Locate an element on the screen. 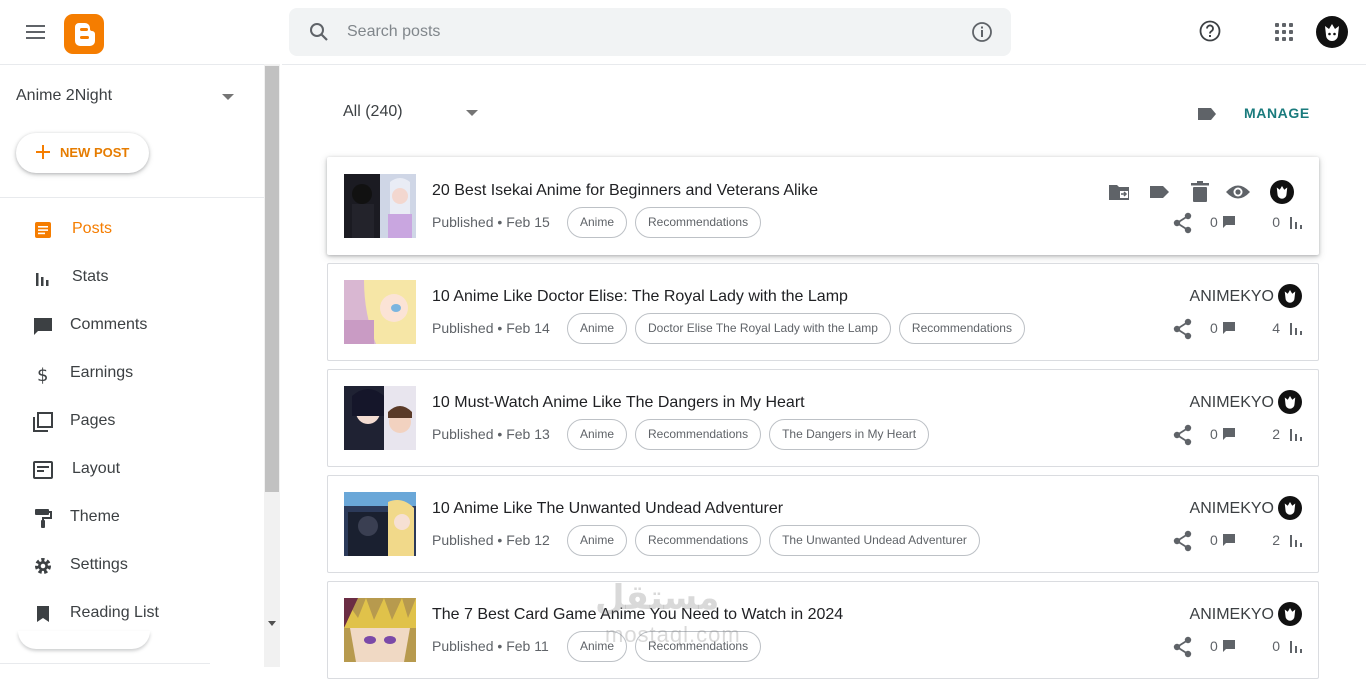 This screenshot has height=679, width=1366. sidebar-item-comments: Comments is located at coordinates (132, 325).